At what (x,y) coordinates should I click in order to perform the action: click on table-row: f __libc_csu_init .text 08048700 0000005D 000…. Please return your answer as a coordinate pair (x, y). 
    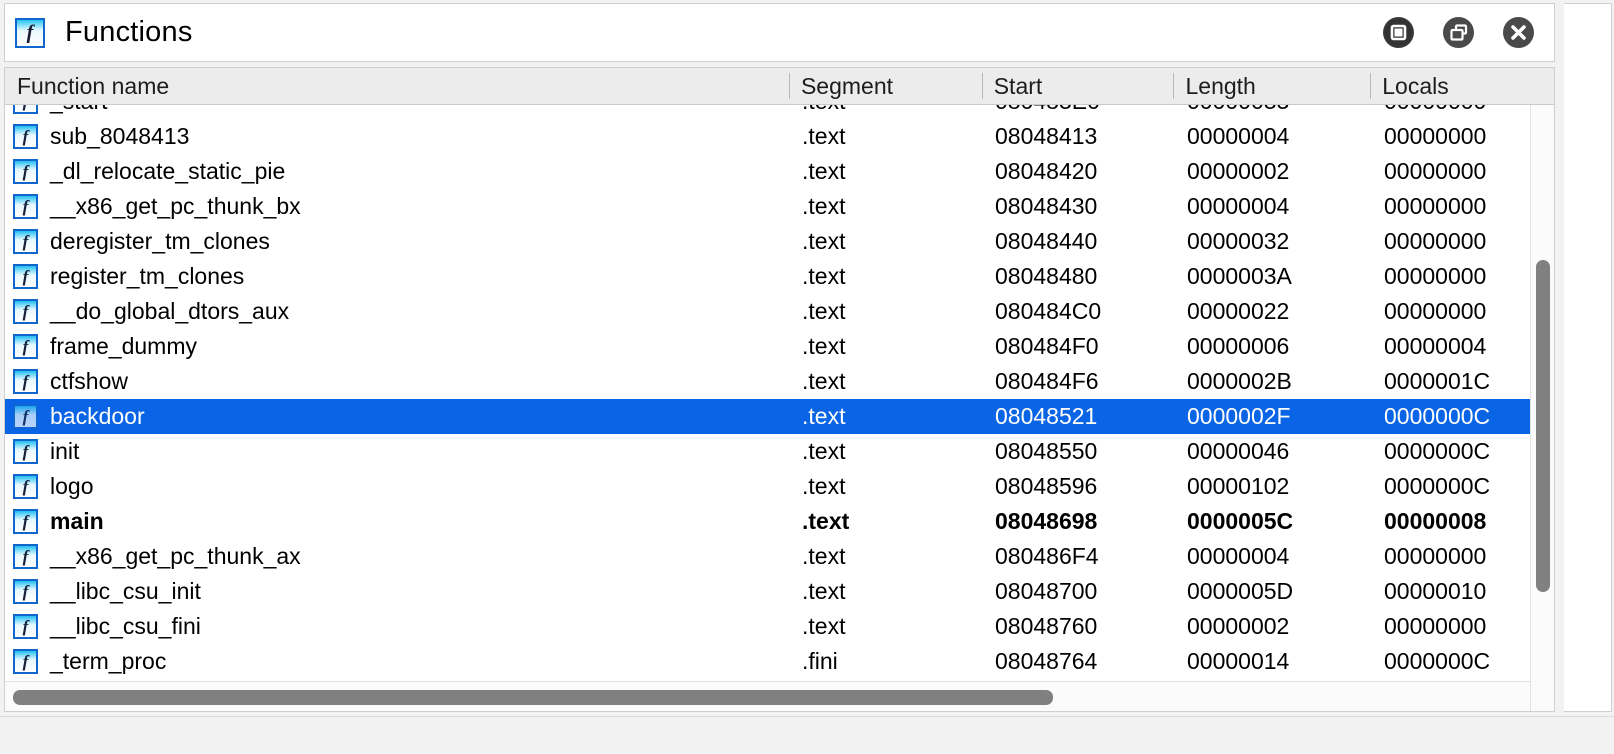
    Looking at the image, I should click on (779, 591).